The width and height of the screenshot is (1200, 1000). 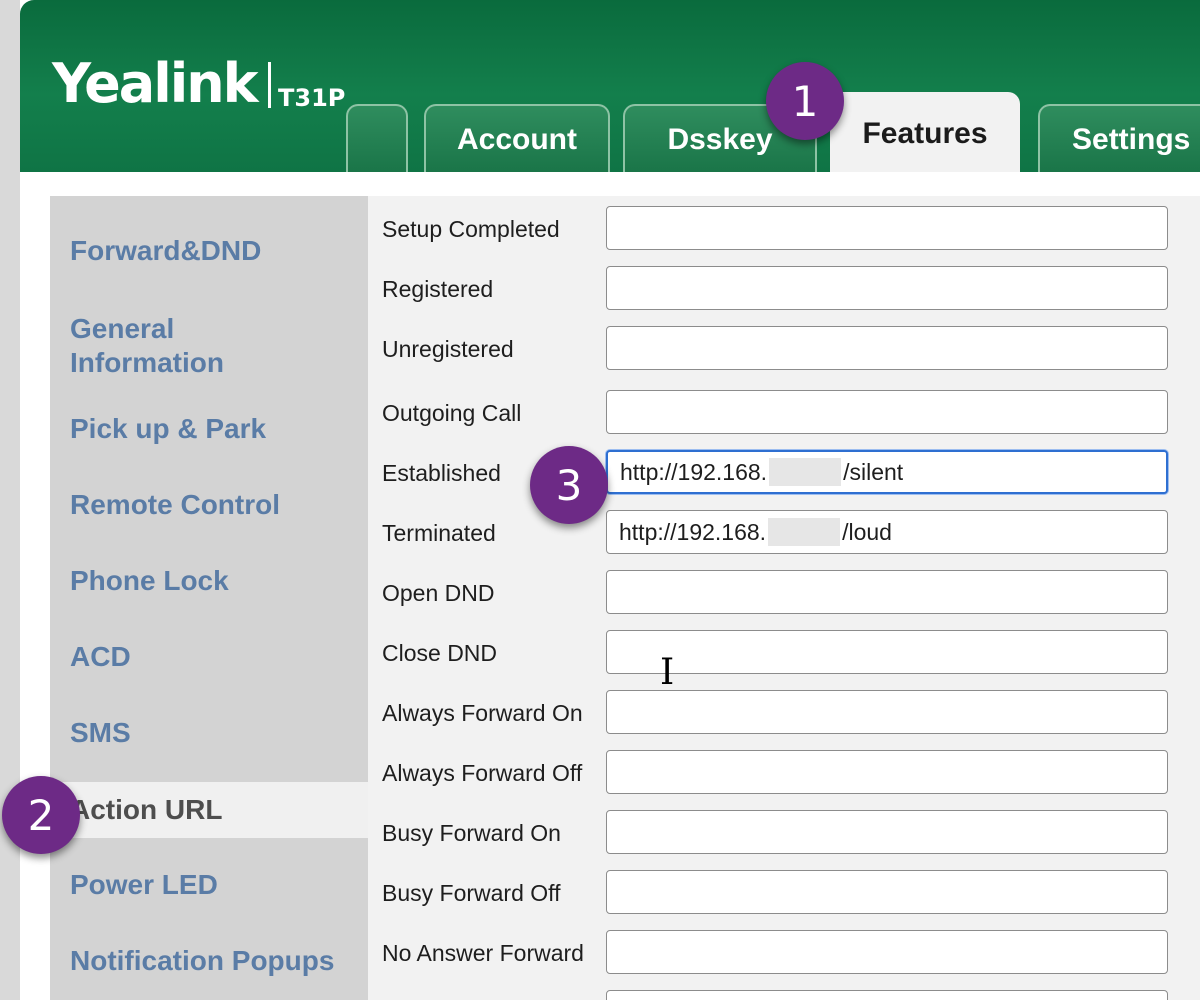 I want to click on label-unregistered: Unregistered, so click(x=448, y=349).